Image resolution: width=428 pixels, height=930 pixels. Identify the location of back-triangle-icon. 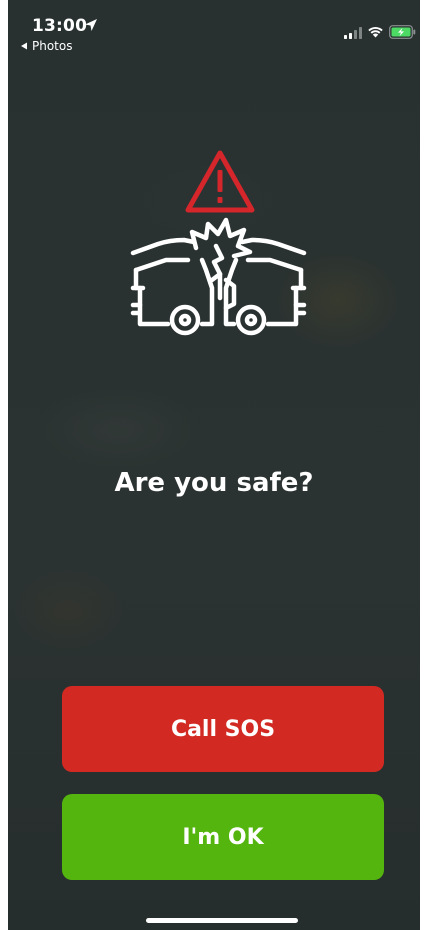
(24, 46).